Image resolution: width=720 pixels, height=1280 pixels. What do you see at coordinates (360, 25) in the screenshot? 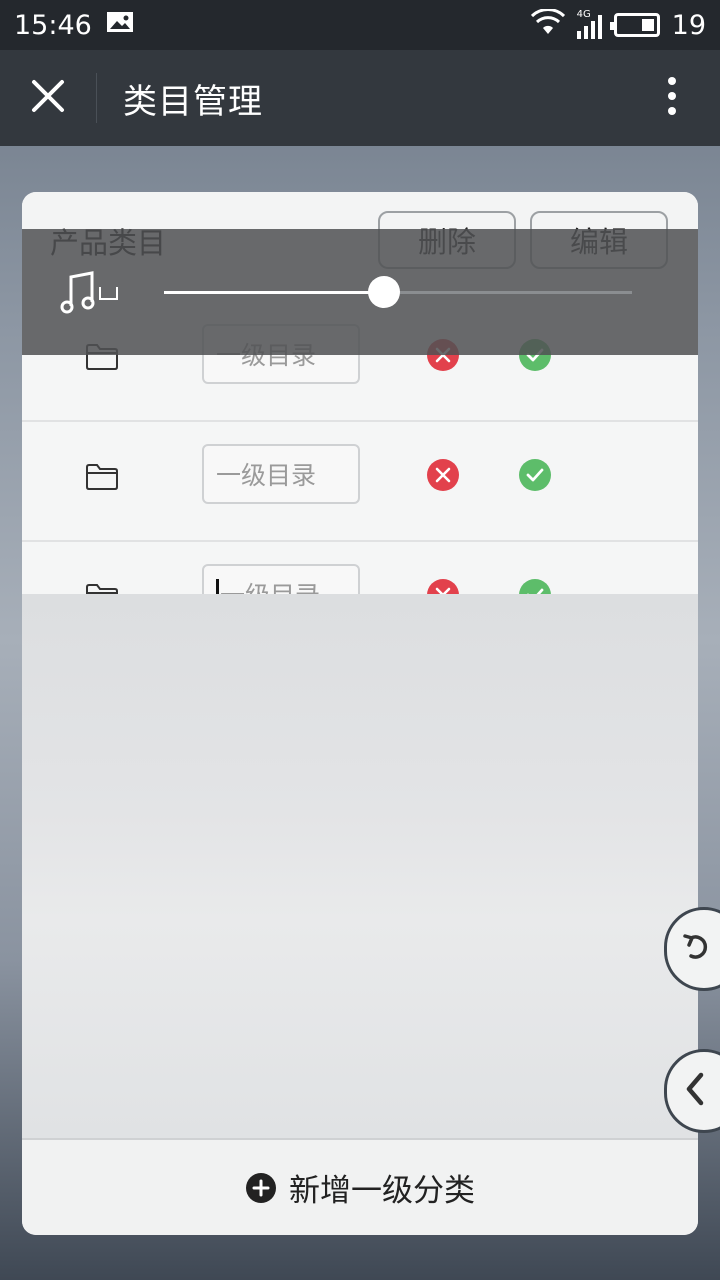
I see `status-bar: 15:46 4G 19` at bounding box center [360, 25].